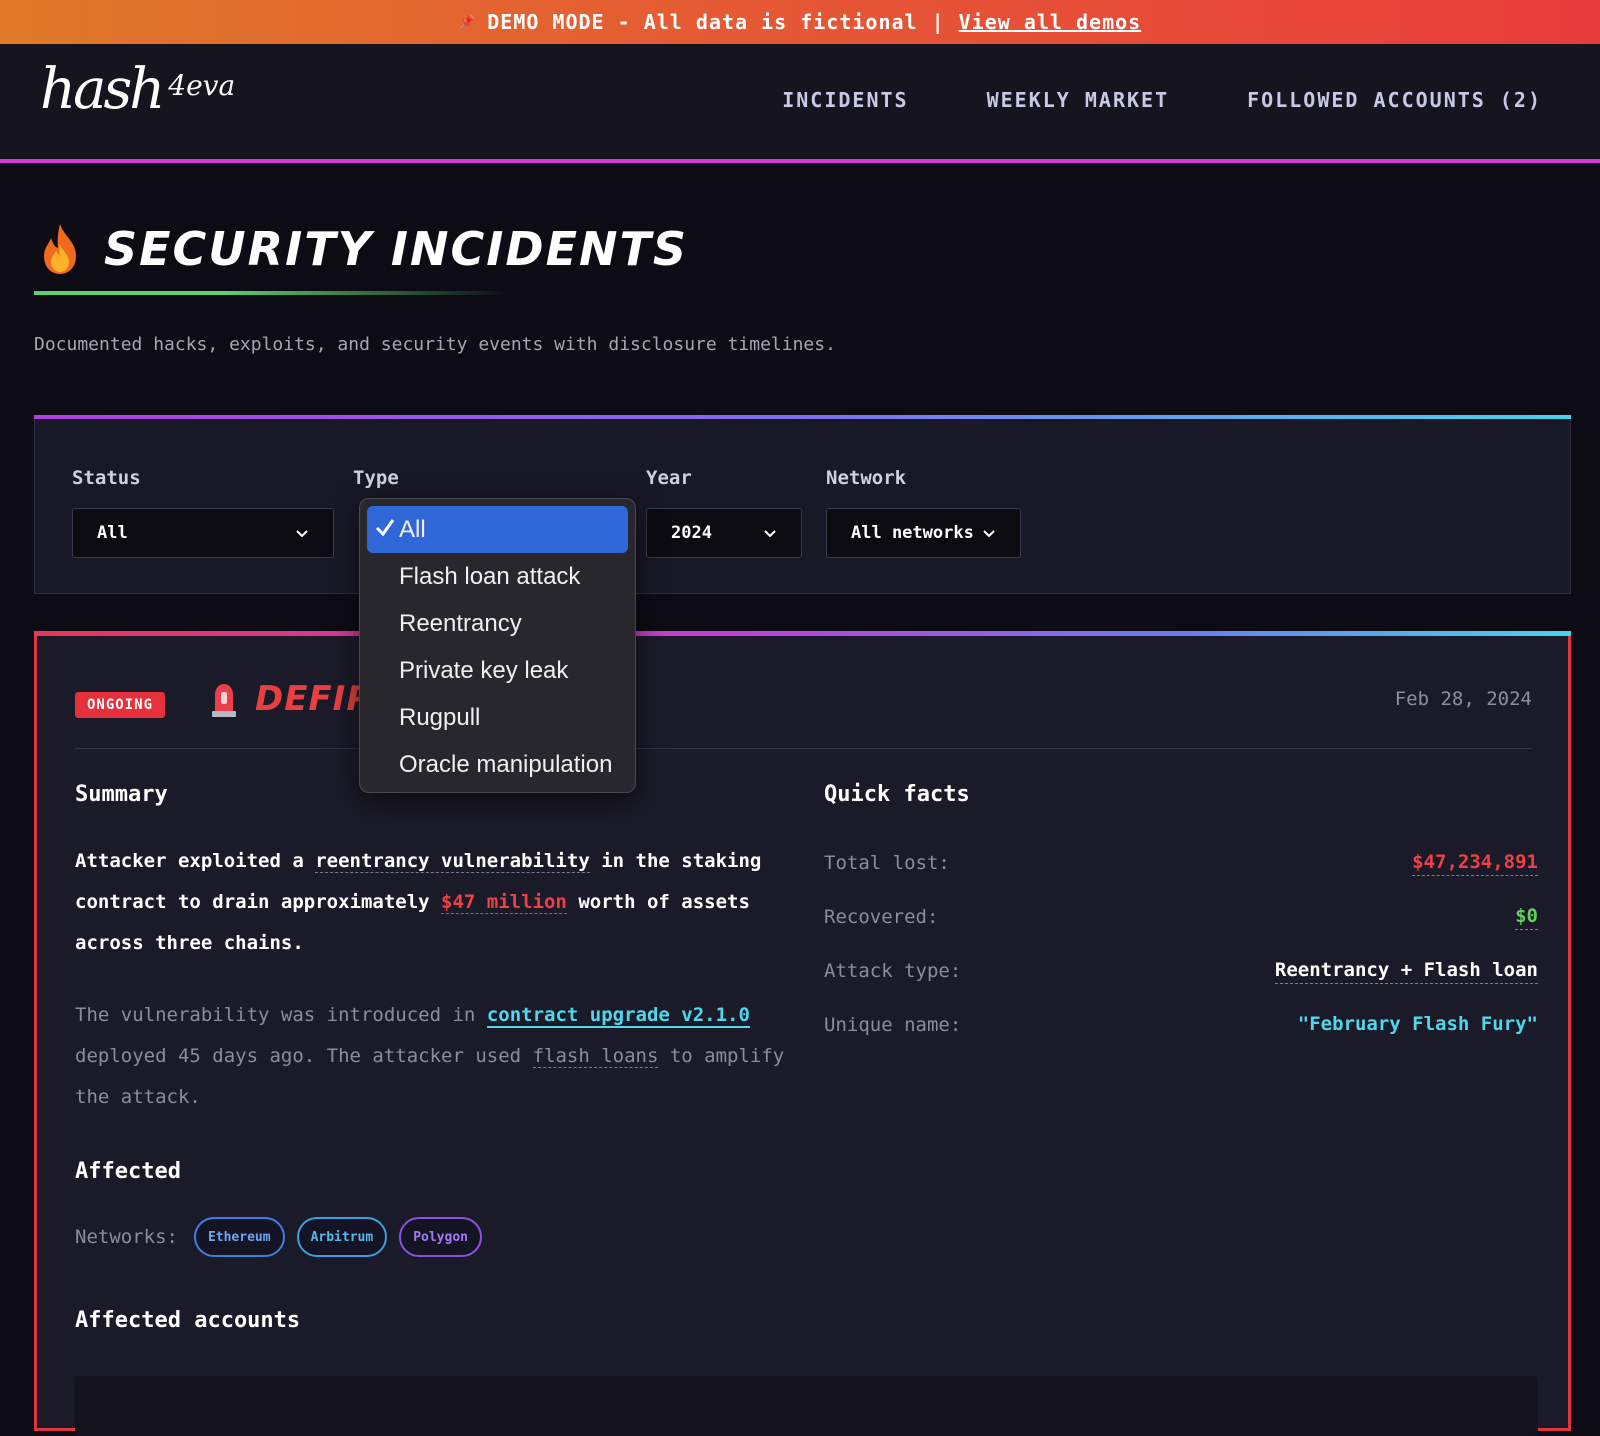 The width and height of the screenshot is (1600, 1436). Describe the element at coordinates (304, 1056) in the screenshot. I see `details-text: deployed 45 days ago. The attacker used` at that location.